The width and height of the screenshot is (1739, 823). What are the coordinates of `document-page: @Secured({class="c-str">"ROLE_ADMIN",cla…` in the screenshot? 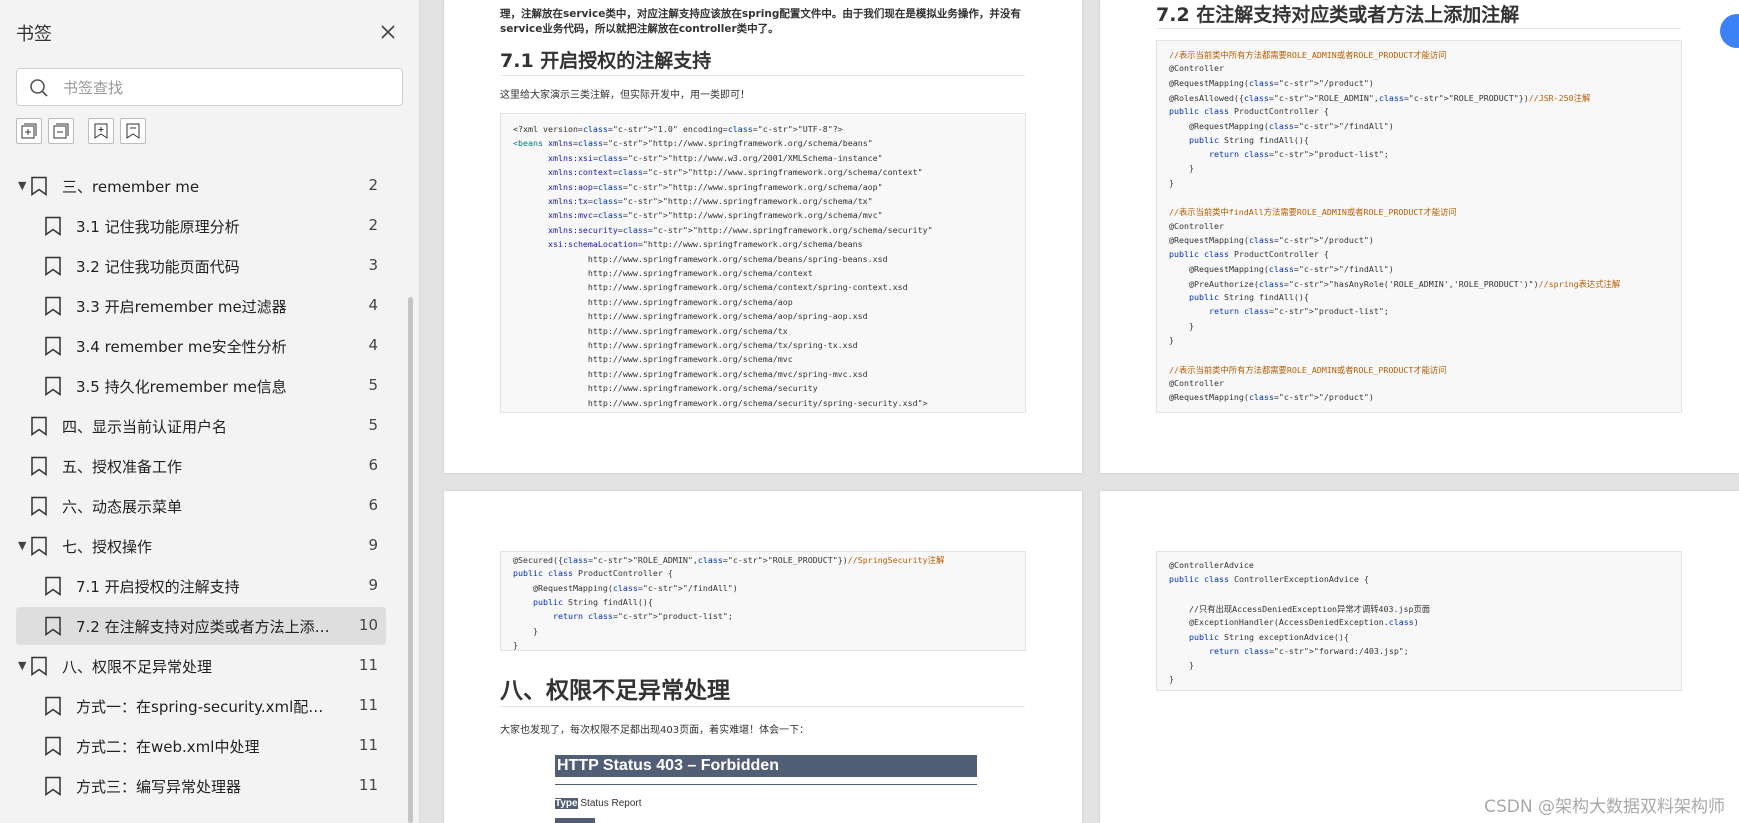 It's located at (763, 657).